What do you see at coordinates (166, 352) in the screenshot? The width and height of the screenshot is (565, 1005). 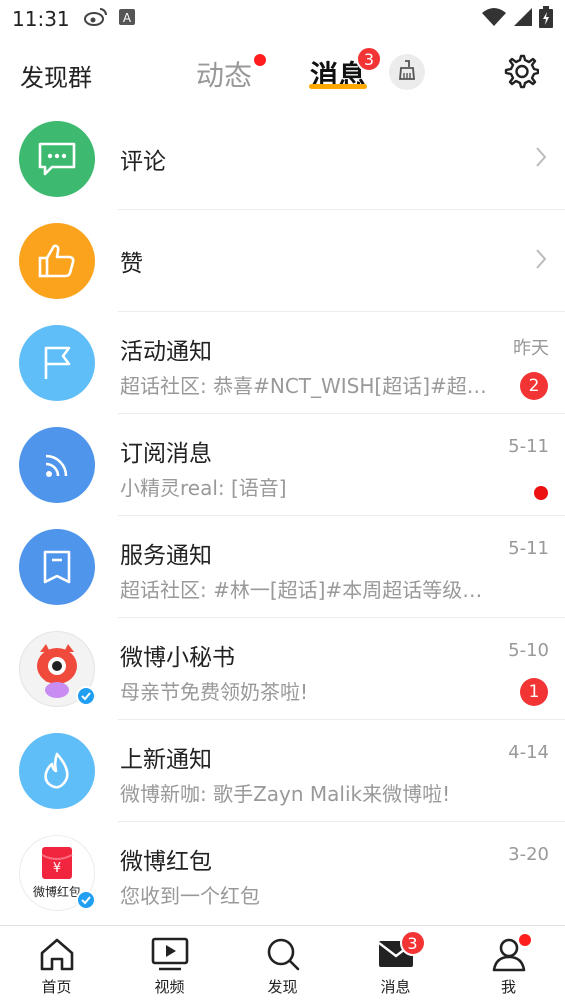 I see `list-item-title: 活动通知` at bounding box center [166, 352].